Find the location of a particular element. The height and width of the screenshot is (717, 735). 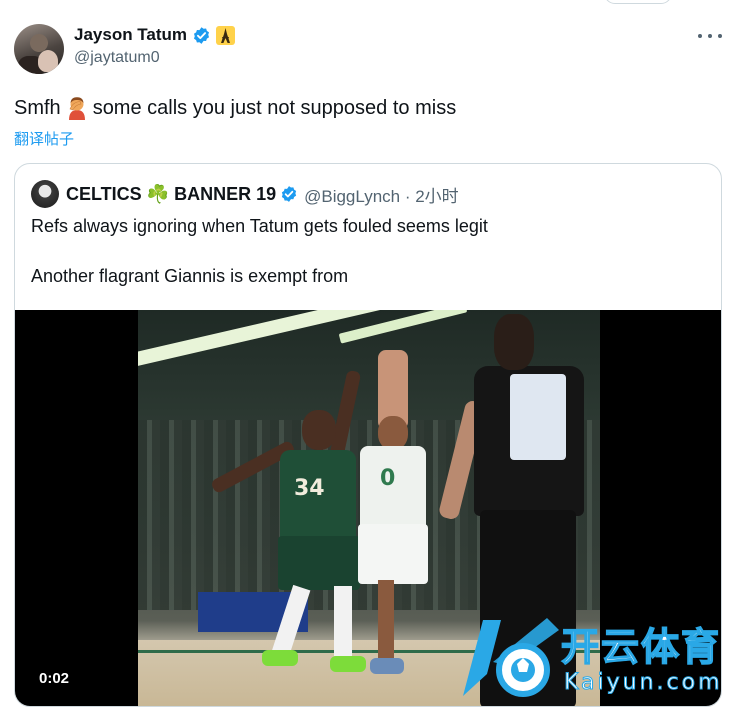

more-options-icon is located at coordinates (710, 36).